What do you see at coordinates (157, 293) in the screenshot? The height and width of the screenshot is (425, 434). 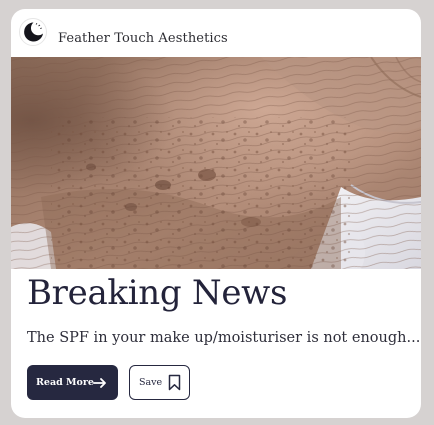 I see `article-title: Breaking News` at bounding box center [157, 293].